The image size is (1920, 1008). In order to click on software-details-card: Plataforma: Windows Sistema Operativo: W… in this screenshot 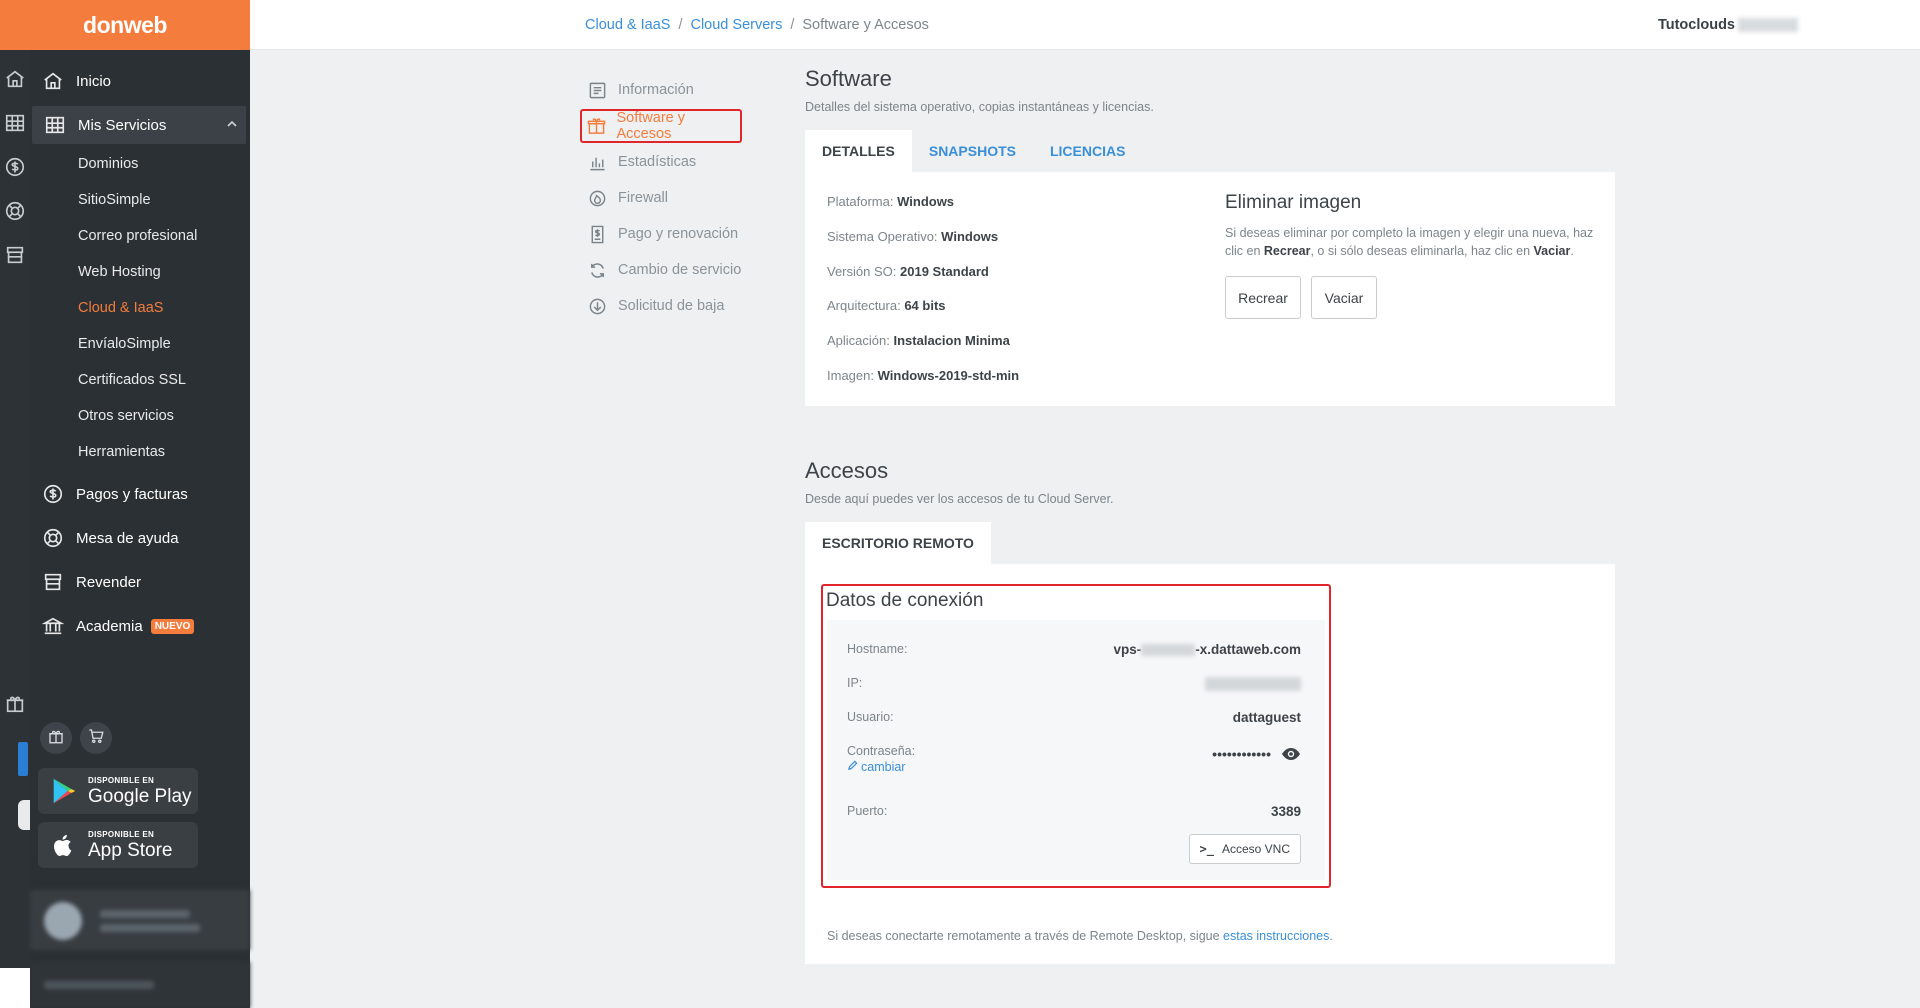, I will do `click(1210, 289)`.